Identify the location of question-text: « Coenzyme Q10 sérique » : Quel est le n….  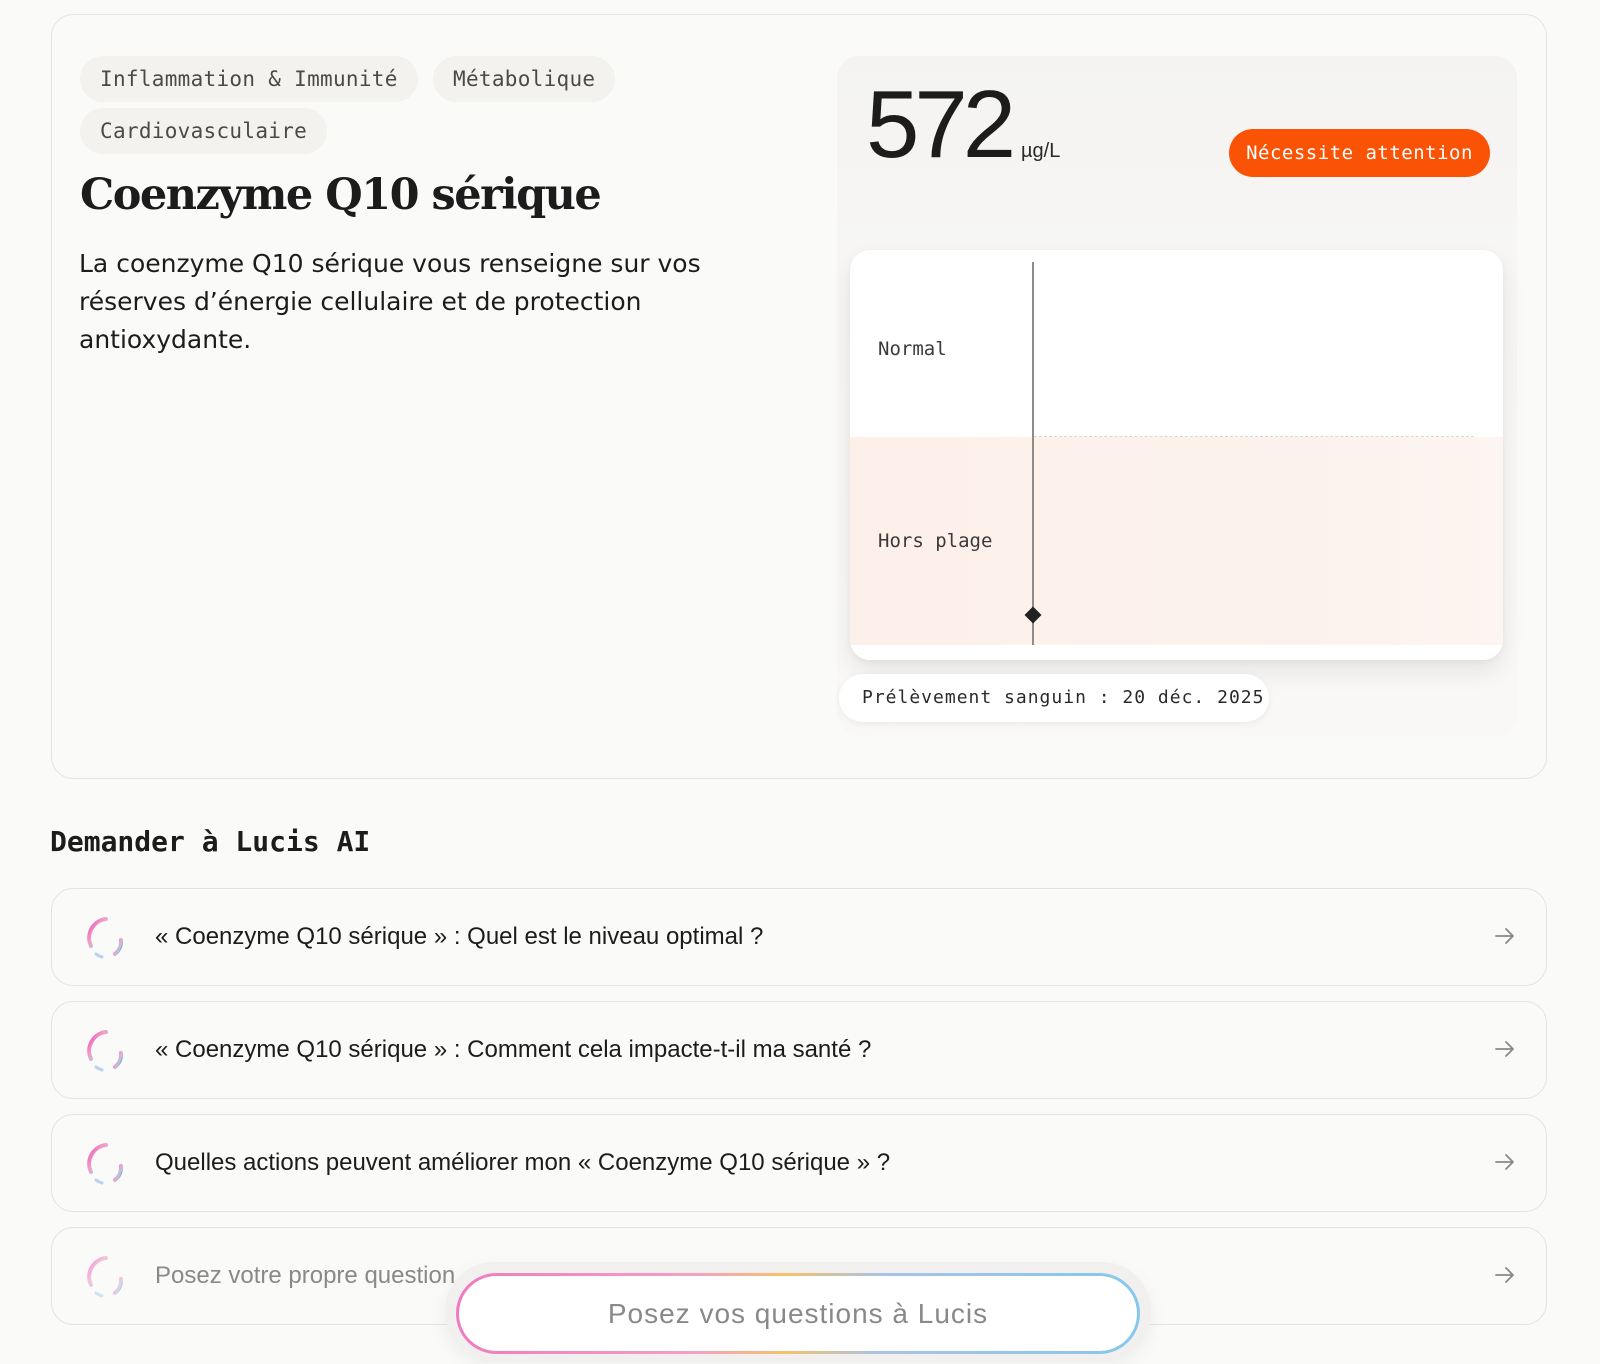
(459, 936).